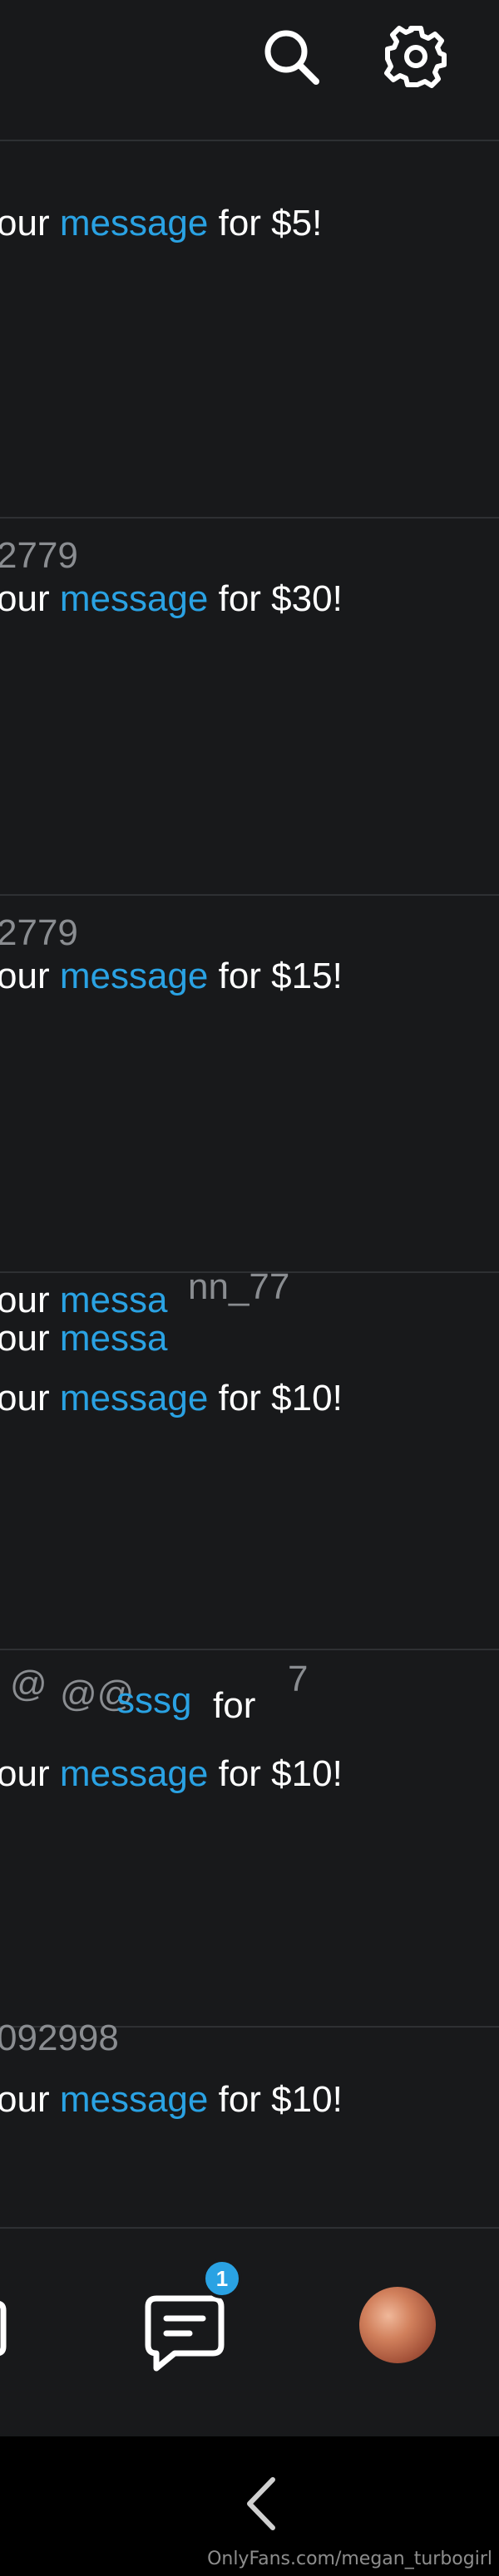 Image resolution: width=499 pixels, height=2576 pixels. I want to click on notification-username: 092998, so click(60, 2038).